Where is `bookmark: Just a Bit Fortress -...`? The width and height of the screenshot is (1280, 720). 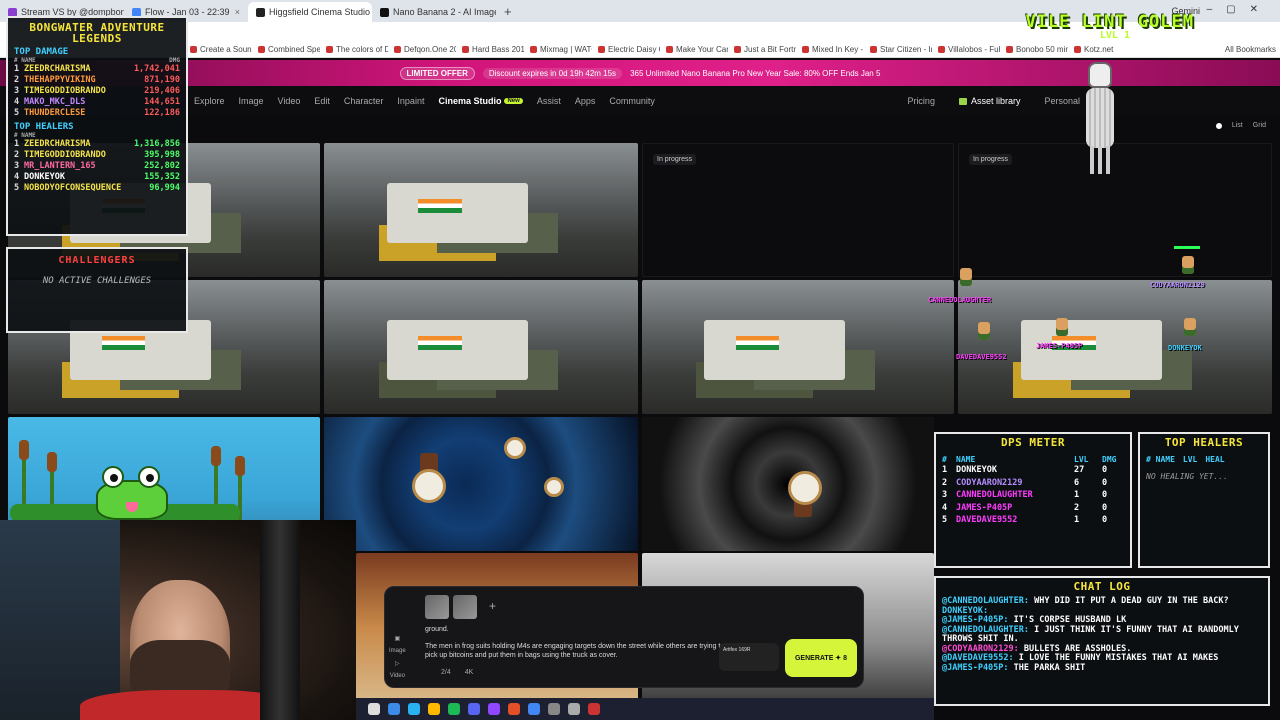 bookmark: Just a Bit Fortress -... is located at coordinates (765, 49).